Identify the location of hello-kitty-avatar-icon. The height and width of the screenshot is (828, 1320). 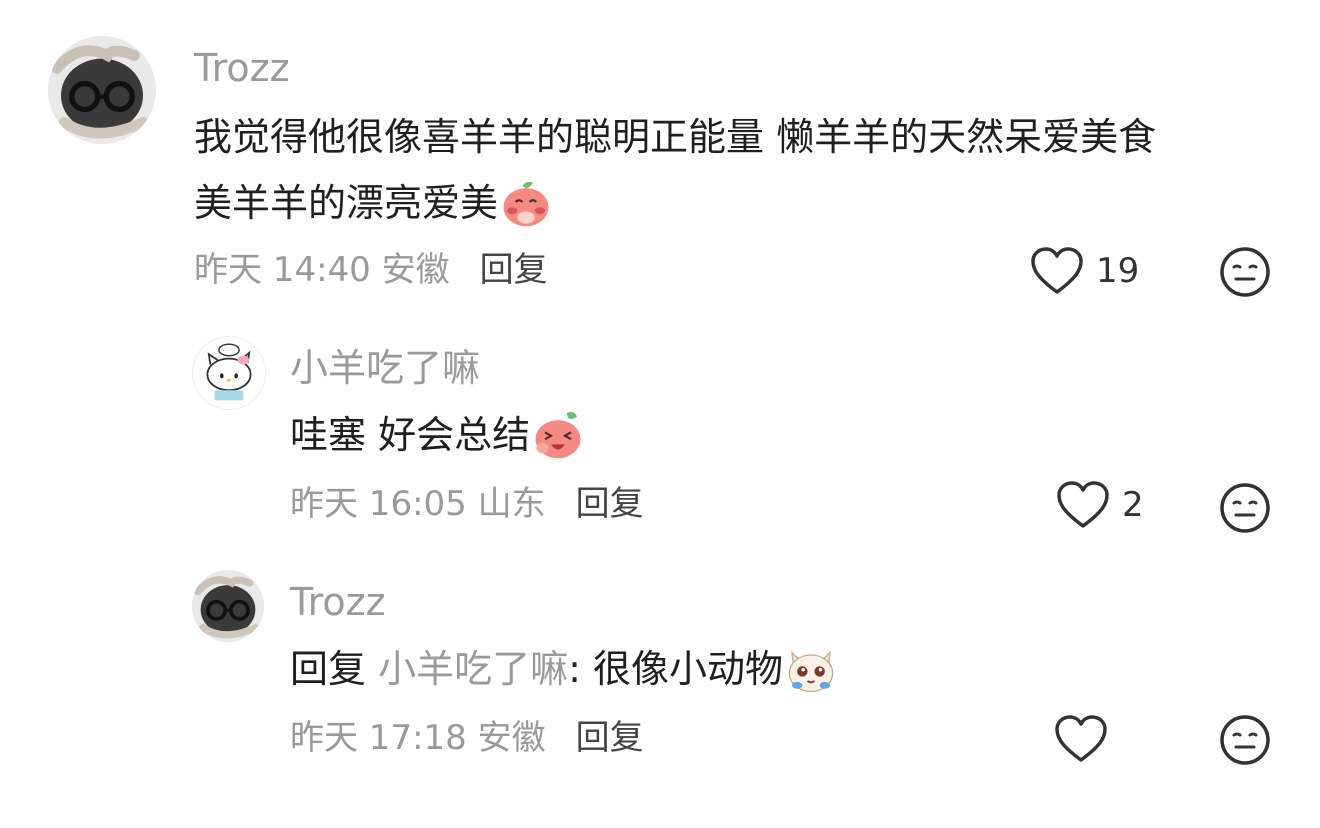
(229, 373).